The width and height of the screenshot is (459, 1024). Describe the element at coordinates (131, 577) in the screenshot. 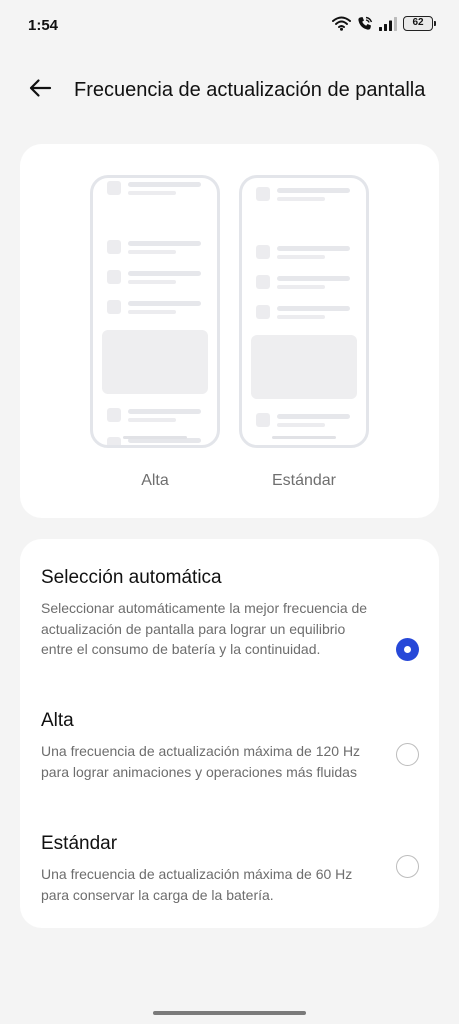

I see `option-title: Selección automática` at that location.